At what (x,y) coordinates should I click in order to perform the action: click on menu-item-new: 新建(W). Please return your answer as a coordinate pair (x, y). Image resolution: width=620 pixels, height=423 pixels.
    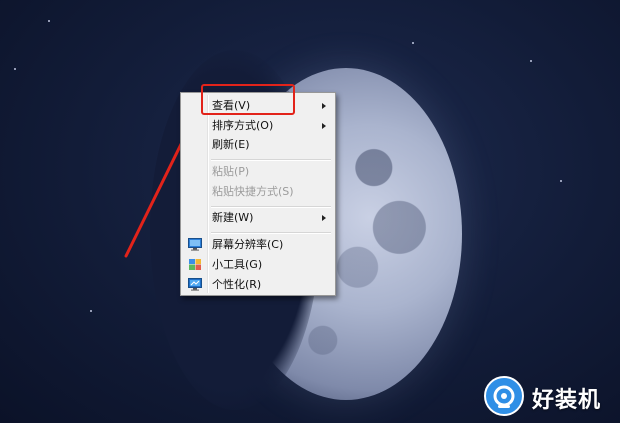
    Looking at the image, I should click on (258, 218).